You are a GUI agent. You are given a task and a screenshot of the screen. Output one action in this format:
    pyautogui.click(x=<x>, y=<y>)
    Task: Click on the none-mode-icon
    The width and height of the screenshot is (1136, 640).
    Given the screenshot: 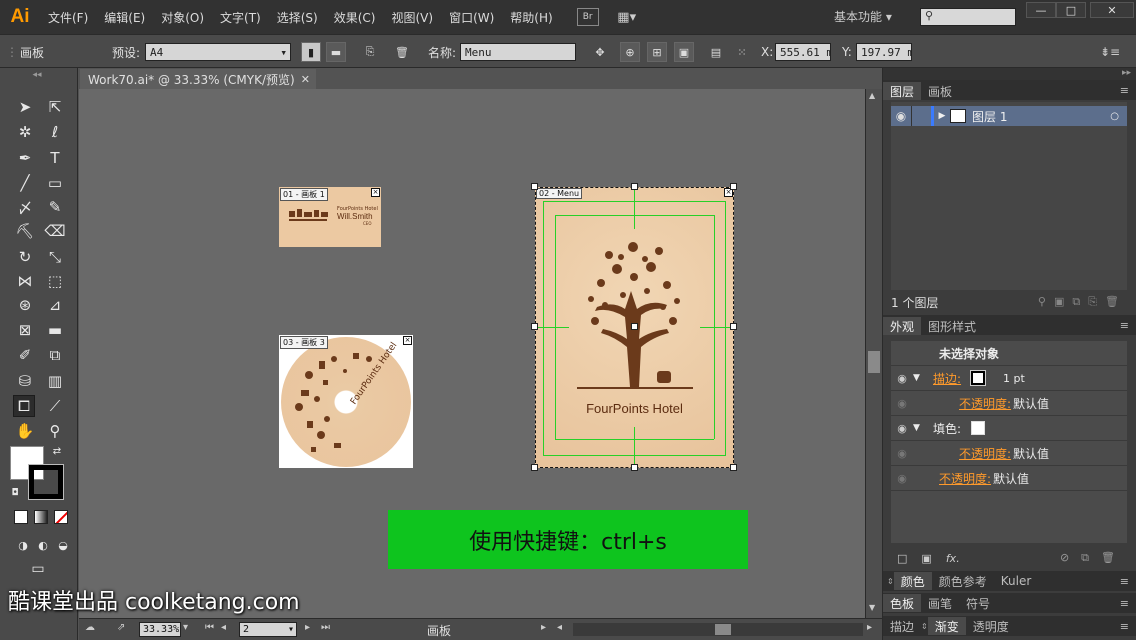 What is the action you would take?
    pyautogui.click(x=61, y=517)
    